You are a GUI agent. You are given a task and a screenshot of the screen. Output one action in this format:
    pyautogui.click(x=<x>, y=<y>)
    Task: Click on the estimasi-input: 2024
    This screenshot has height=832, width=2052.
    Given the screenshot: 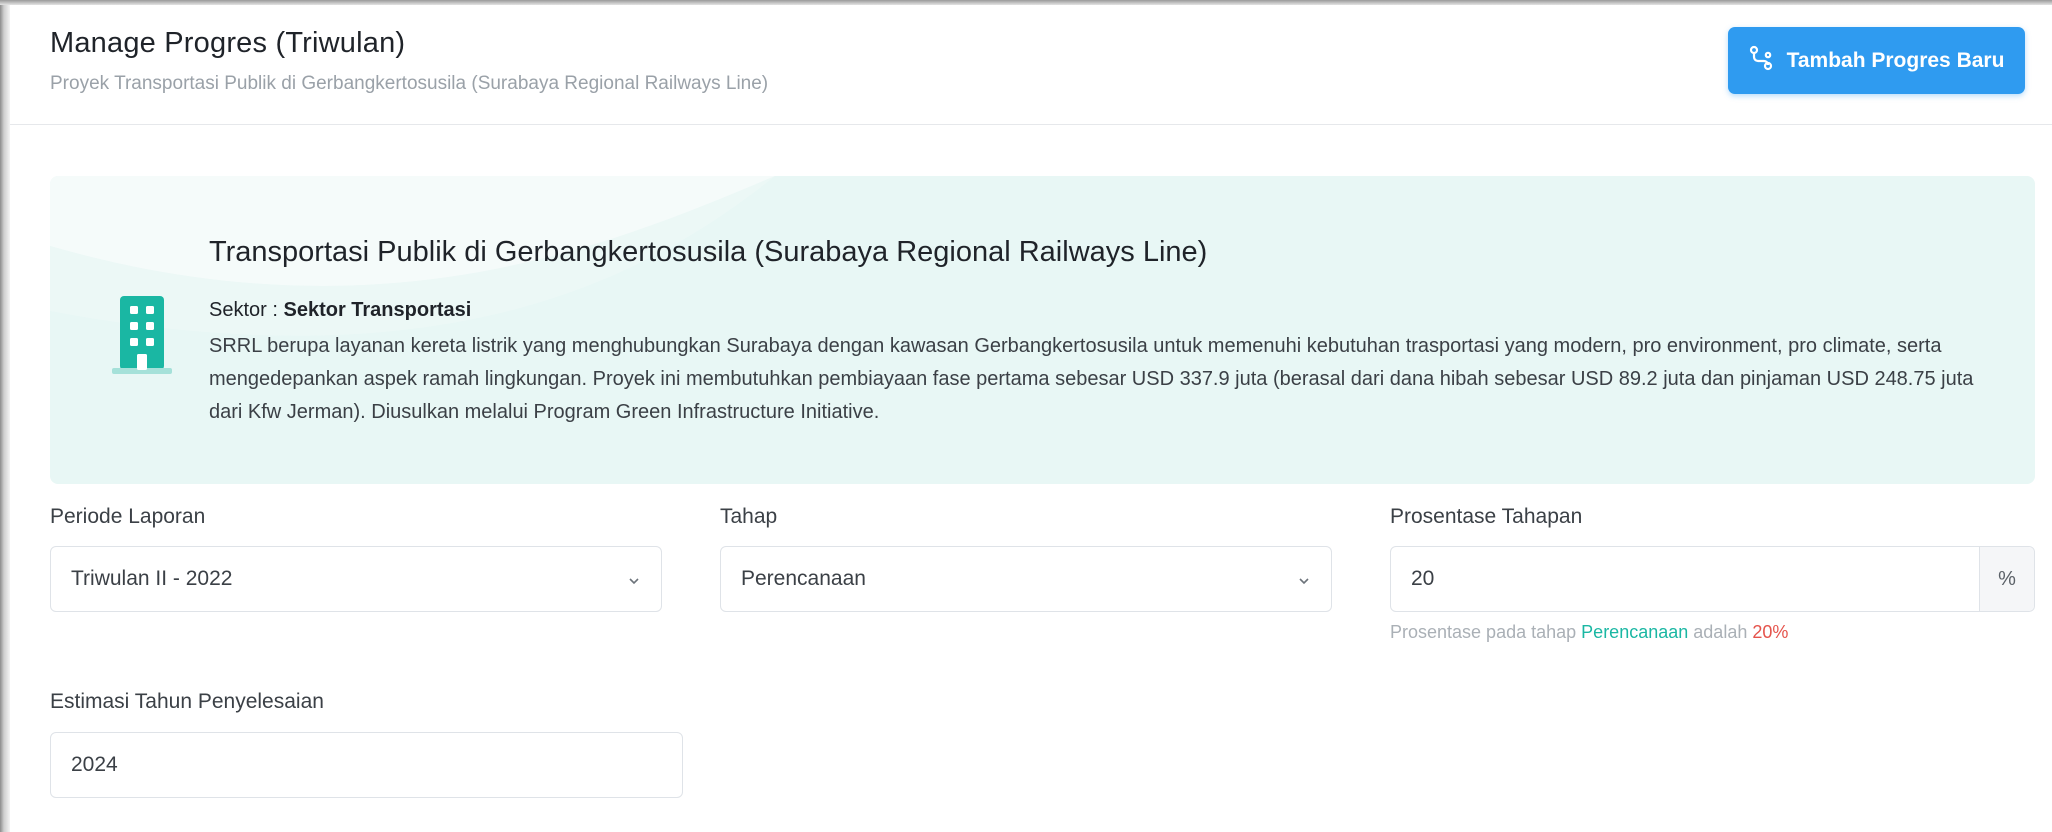 What is the action you would take?
    pyautogui.click(x=366, y=765)
    